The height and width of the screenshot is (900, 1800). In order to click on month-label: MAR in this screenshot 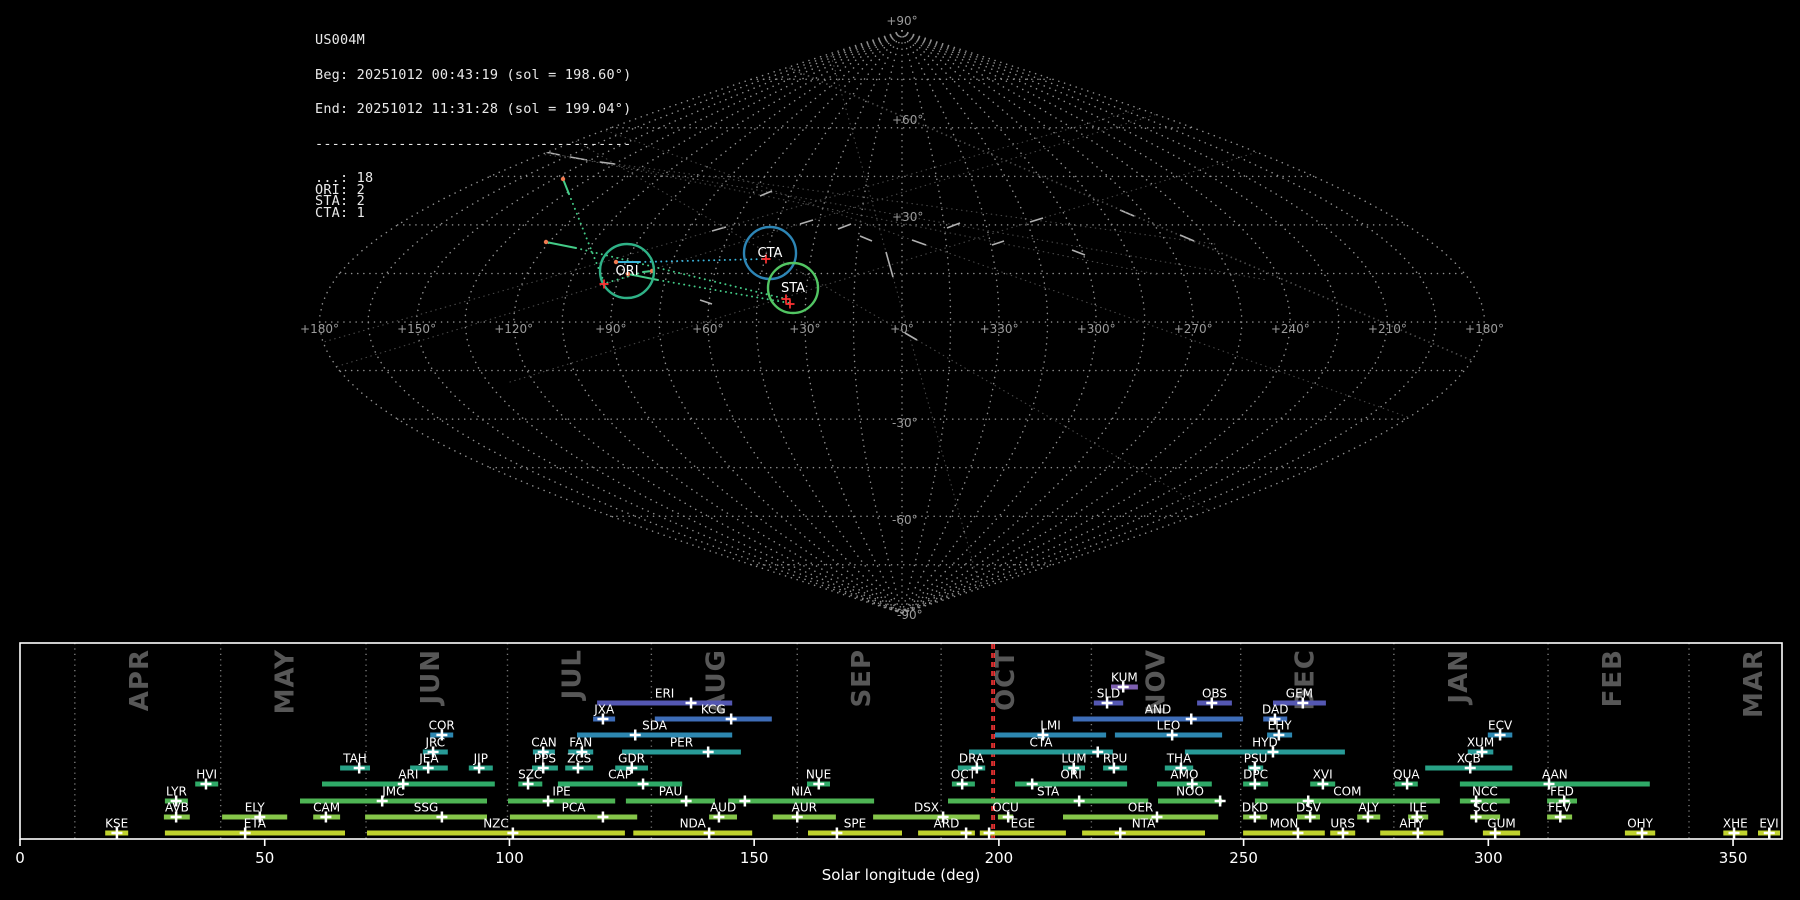, I will do `click(1754, 683)`.